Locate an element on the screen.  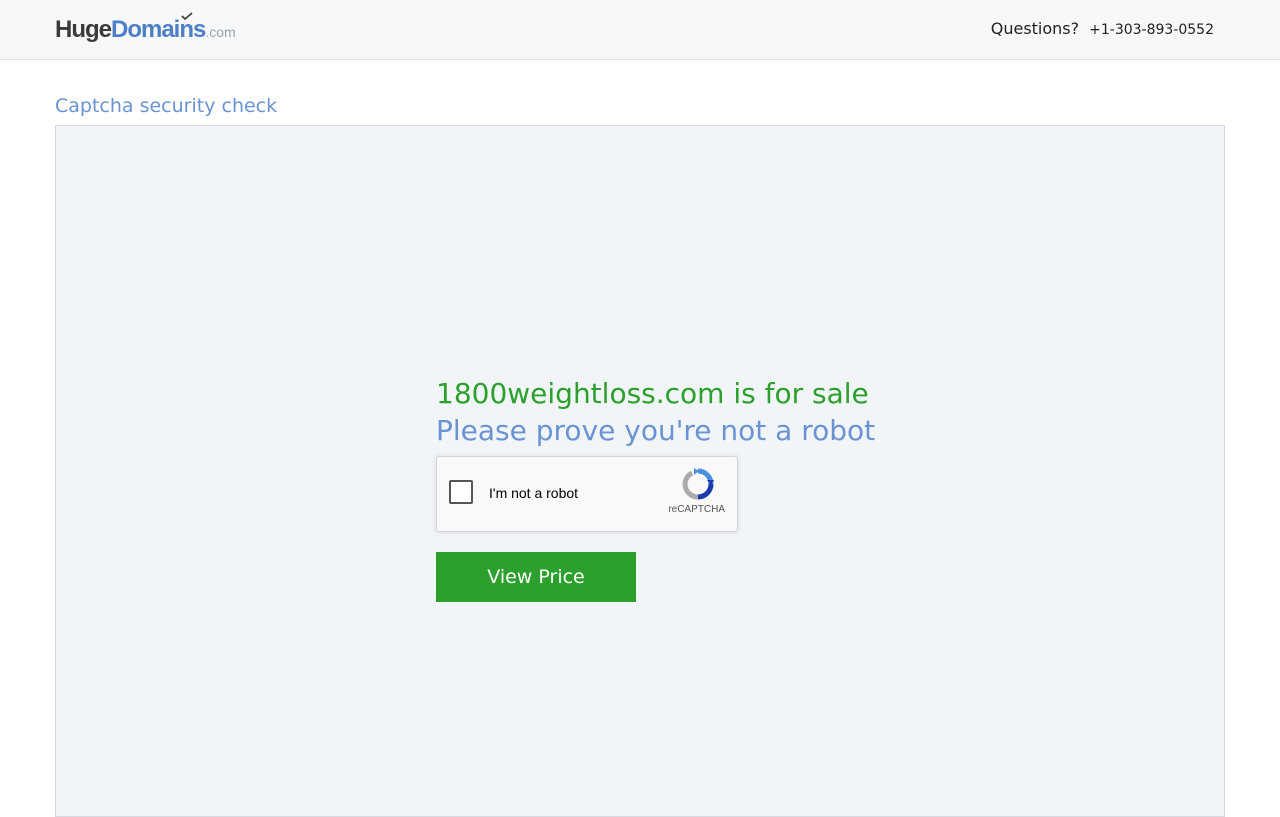
logo-text-domains-label: Domains is located at coordinates (158, 29).